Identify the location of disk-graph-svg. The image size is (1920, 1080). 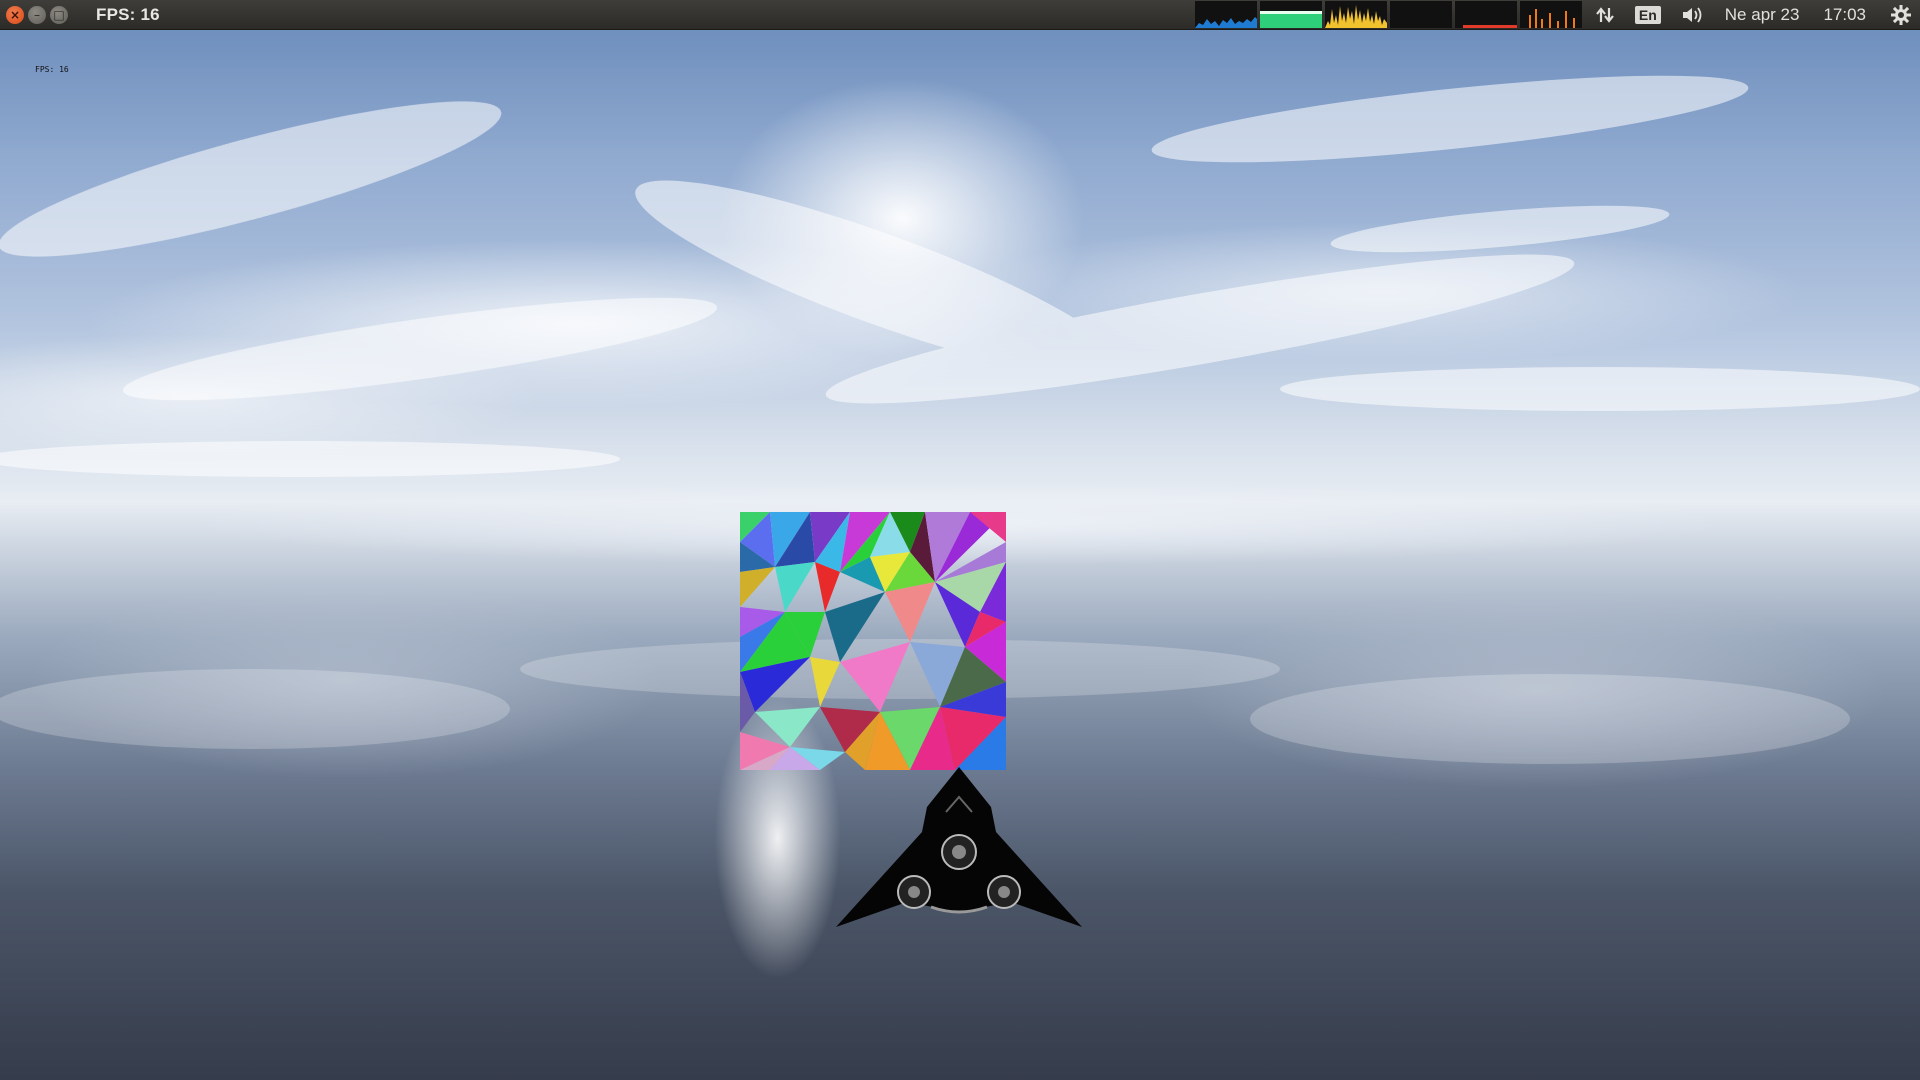
(1551, 18).